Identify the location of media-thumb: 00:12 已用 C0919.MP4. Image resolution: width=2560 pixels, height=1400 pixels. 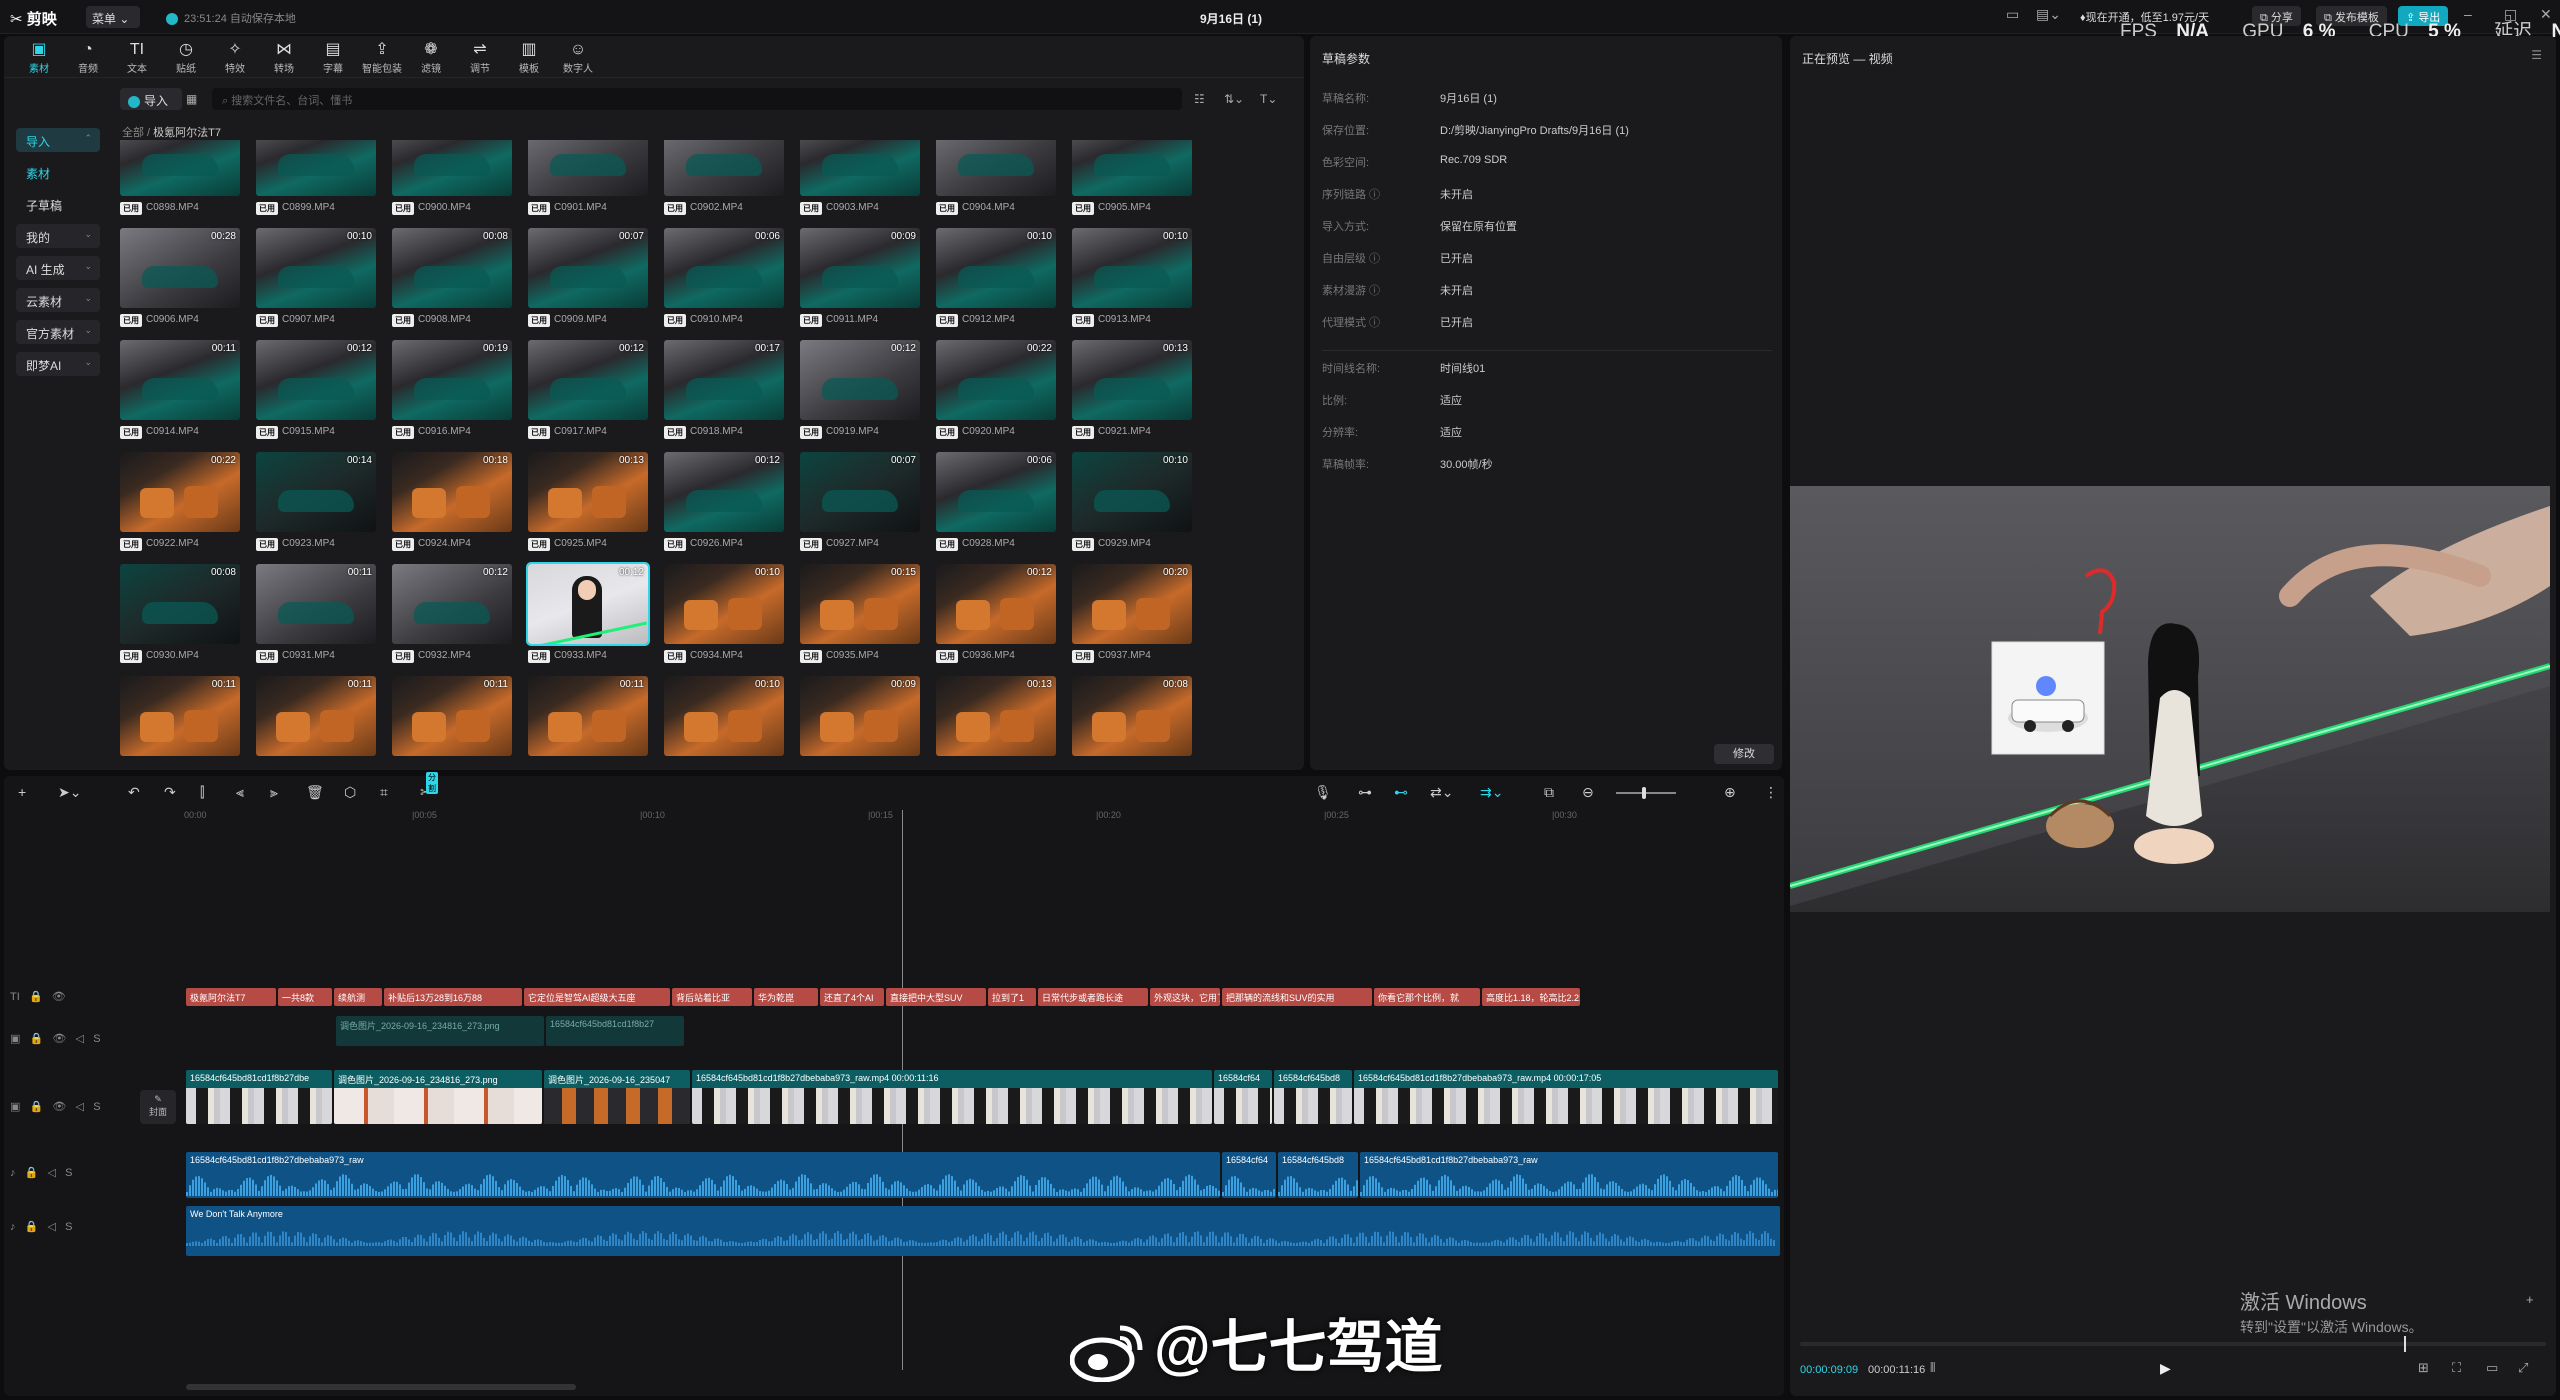
(860, 394).